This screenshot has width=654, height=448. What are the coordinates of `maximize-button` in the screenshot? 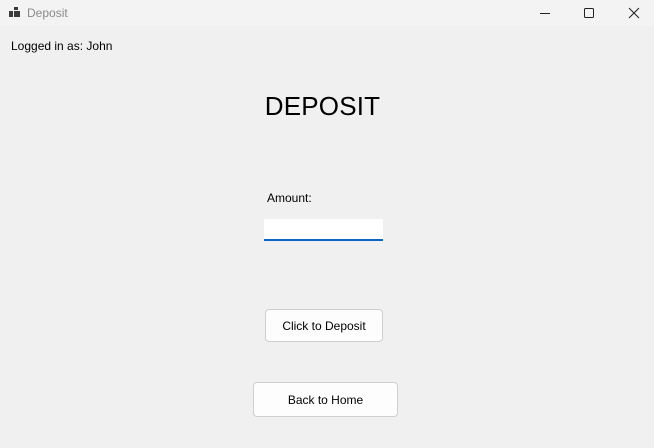 It's located at (589, 13).